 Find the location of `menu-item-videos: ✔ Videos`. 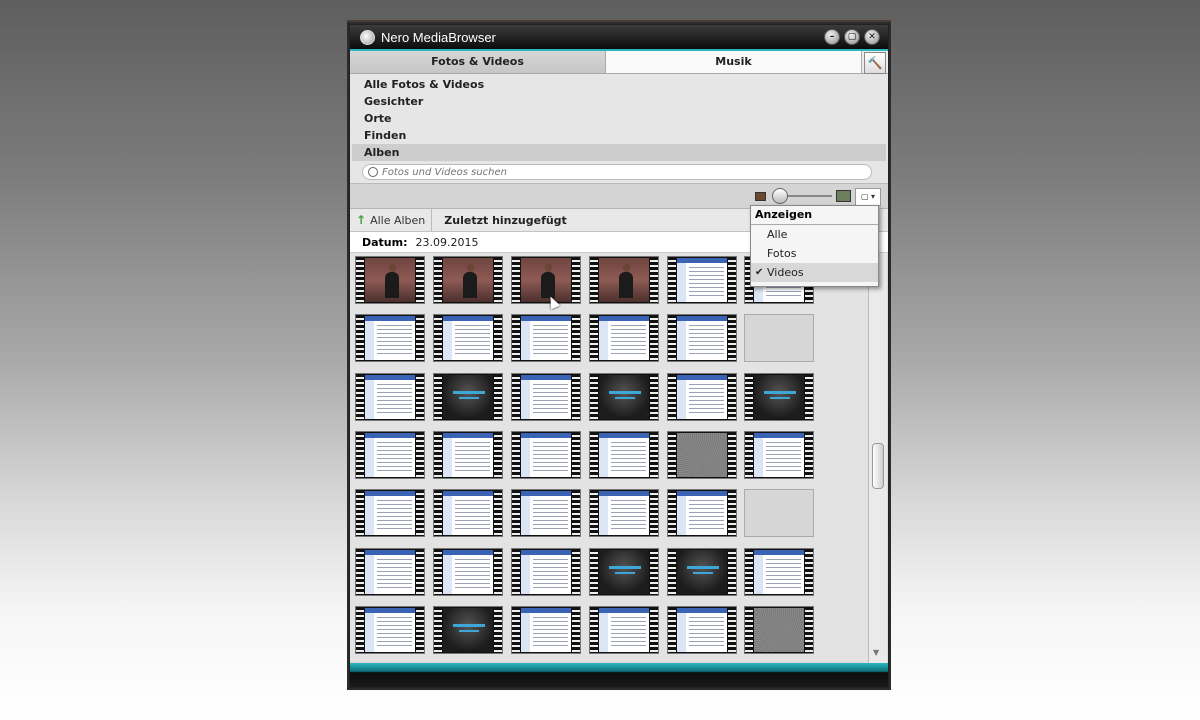

menu-item-videos: ✔ Videos is located at coordinates (814, 272).